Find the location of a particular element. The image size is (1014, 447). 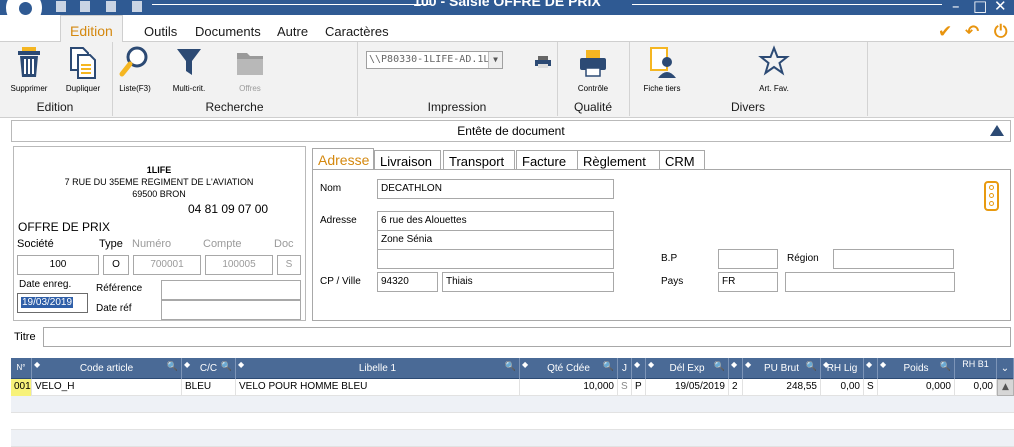

pays-name-field is located at coordinates (870, 282).